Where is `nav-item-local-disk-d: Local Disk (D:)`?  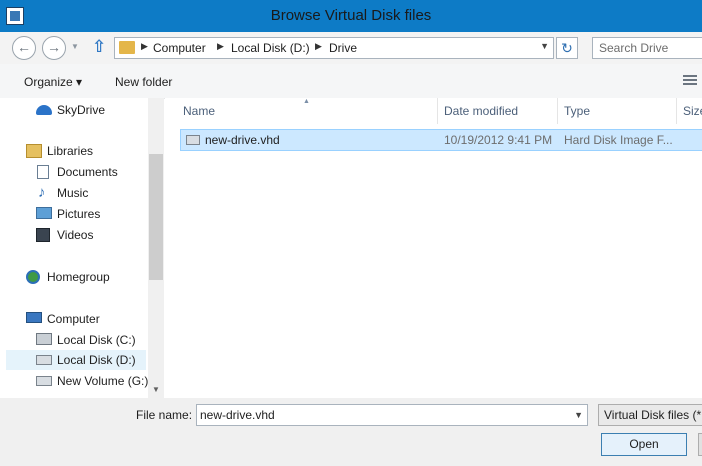 nav-item-local-disk-d: Local Disk (D:) is located at coordinates (76, 360).